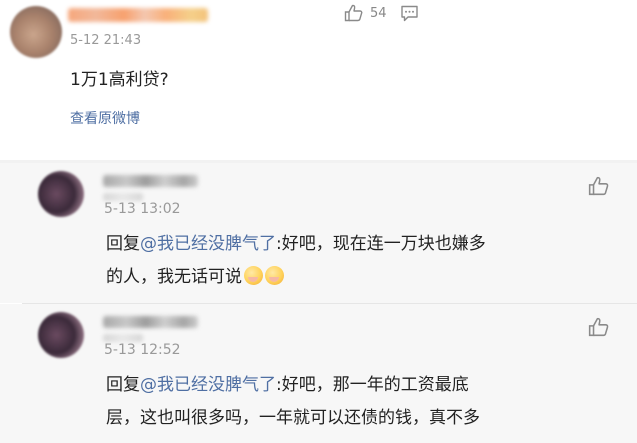 This screenshot has height=443, width=637. What do you see at coordinates (378, 13) in the screenshot?
I see `like-count: 54` at bounding box center [378, 13].